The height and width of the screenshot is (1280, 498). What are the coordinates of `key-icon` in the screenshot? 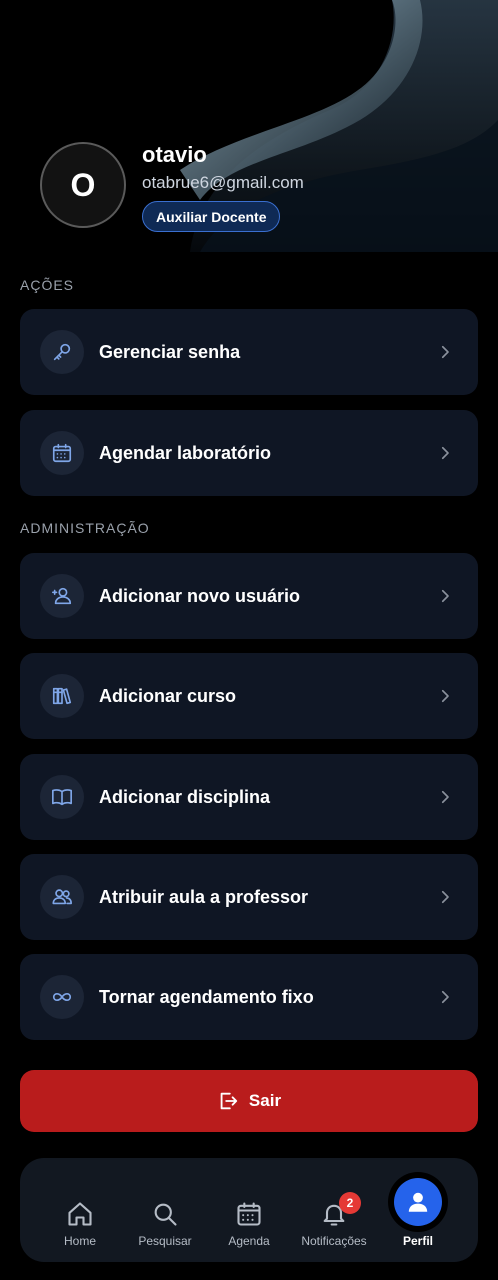 It's located at (62, 352).